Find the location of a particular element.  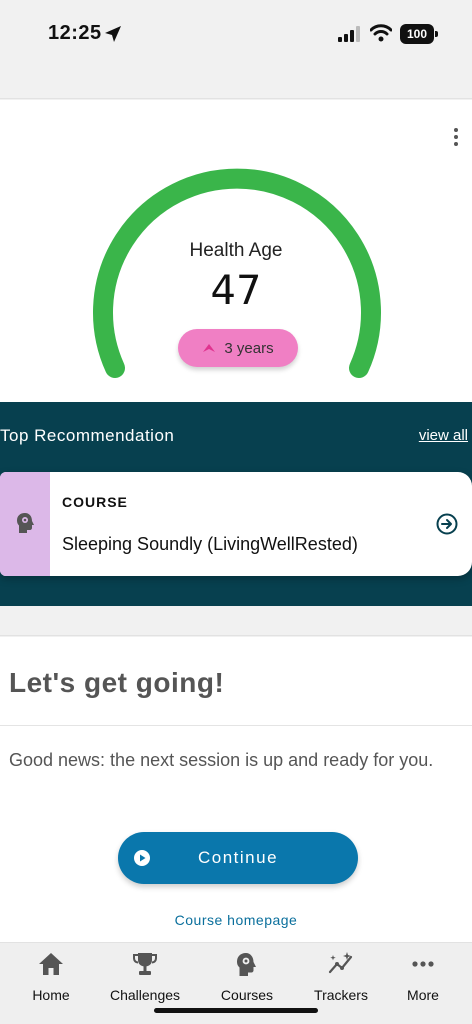

age-difference-badge: 3 years is located at coordinates (238, 348).